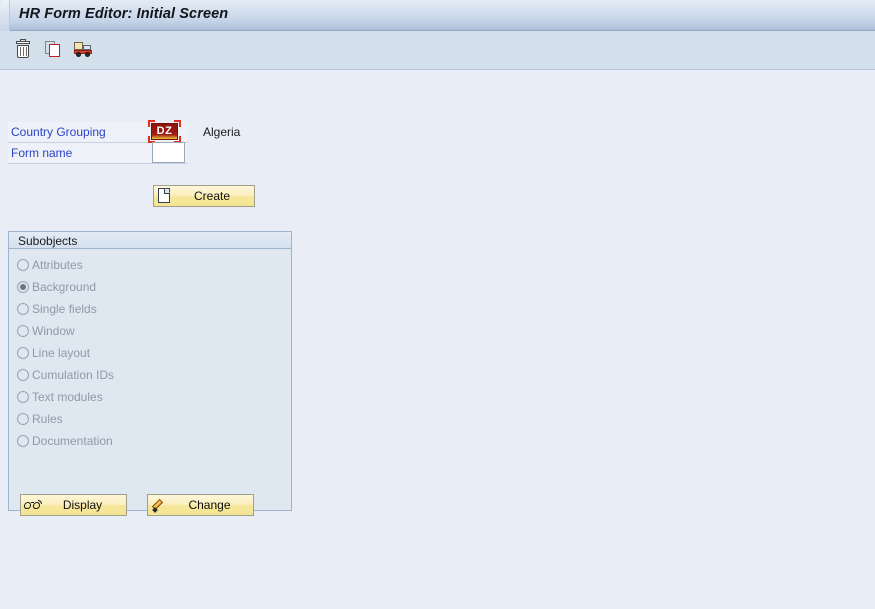 The image size is (875, 609). I want to click on subobjects-header: Subobjects, so click(150, 240).